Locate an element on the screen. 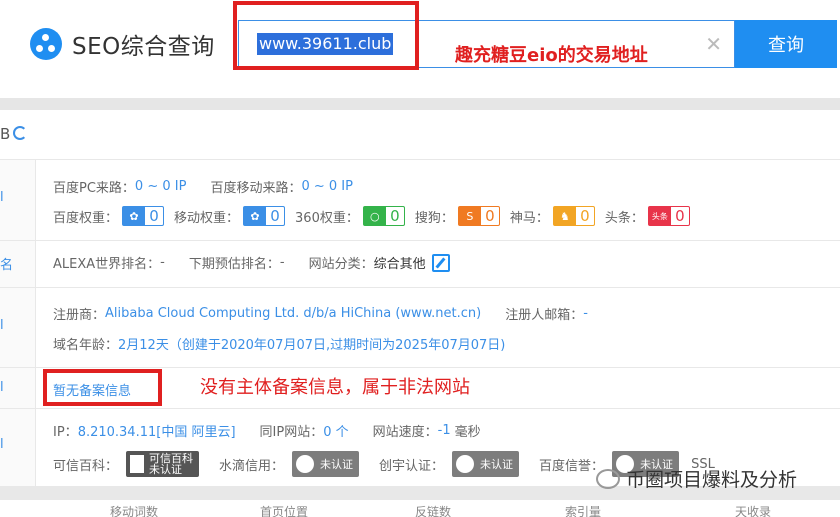  alexa-value: - is located at coordinates (162, 262).